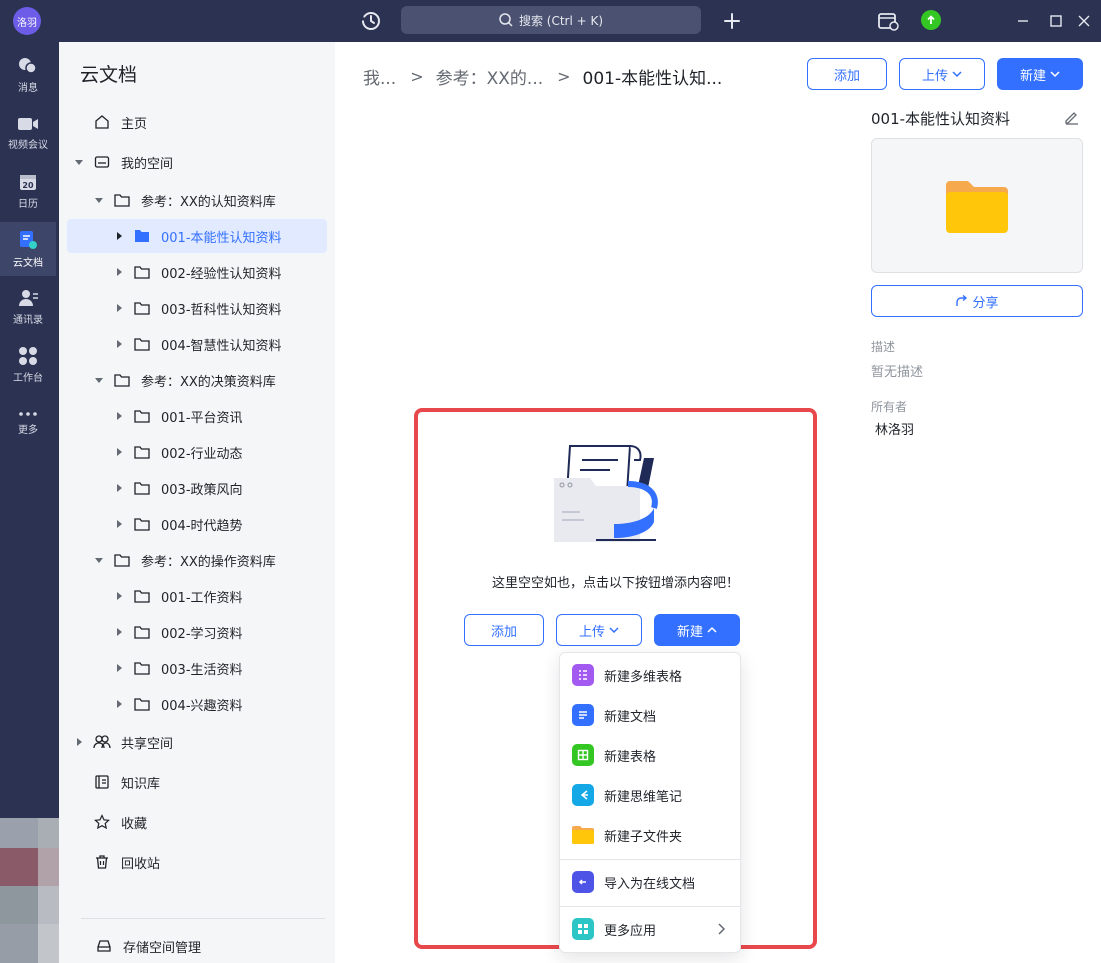  Describe the element at coordinates (102, 162) in the screenshot. I see `drive-icon` at that location.